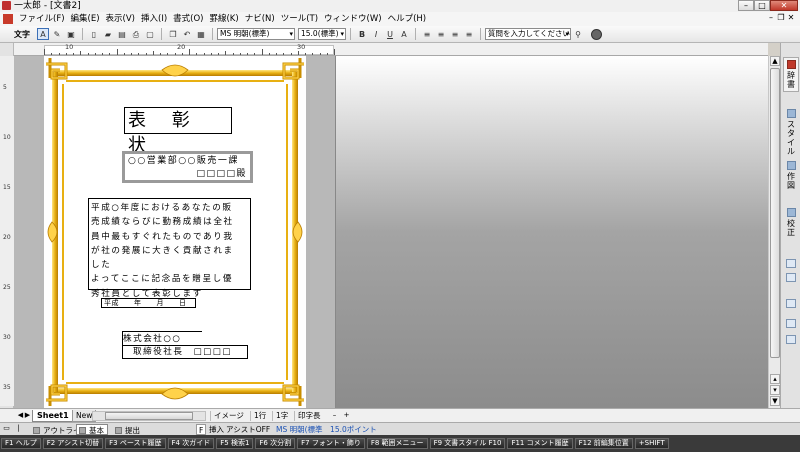  I want to click on open-folder-icon: ▰, so click(108, 34).